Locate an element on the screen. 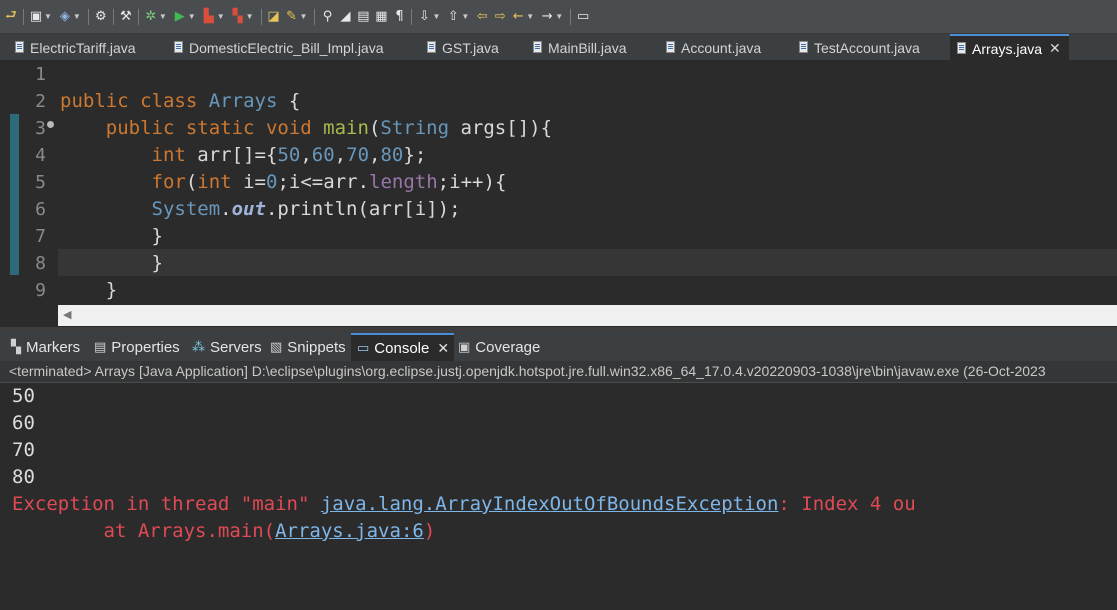  code-line: int arr[]={50,60,70,80}; is located at coordinates (243, 155).